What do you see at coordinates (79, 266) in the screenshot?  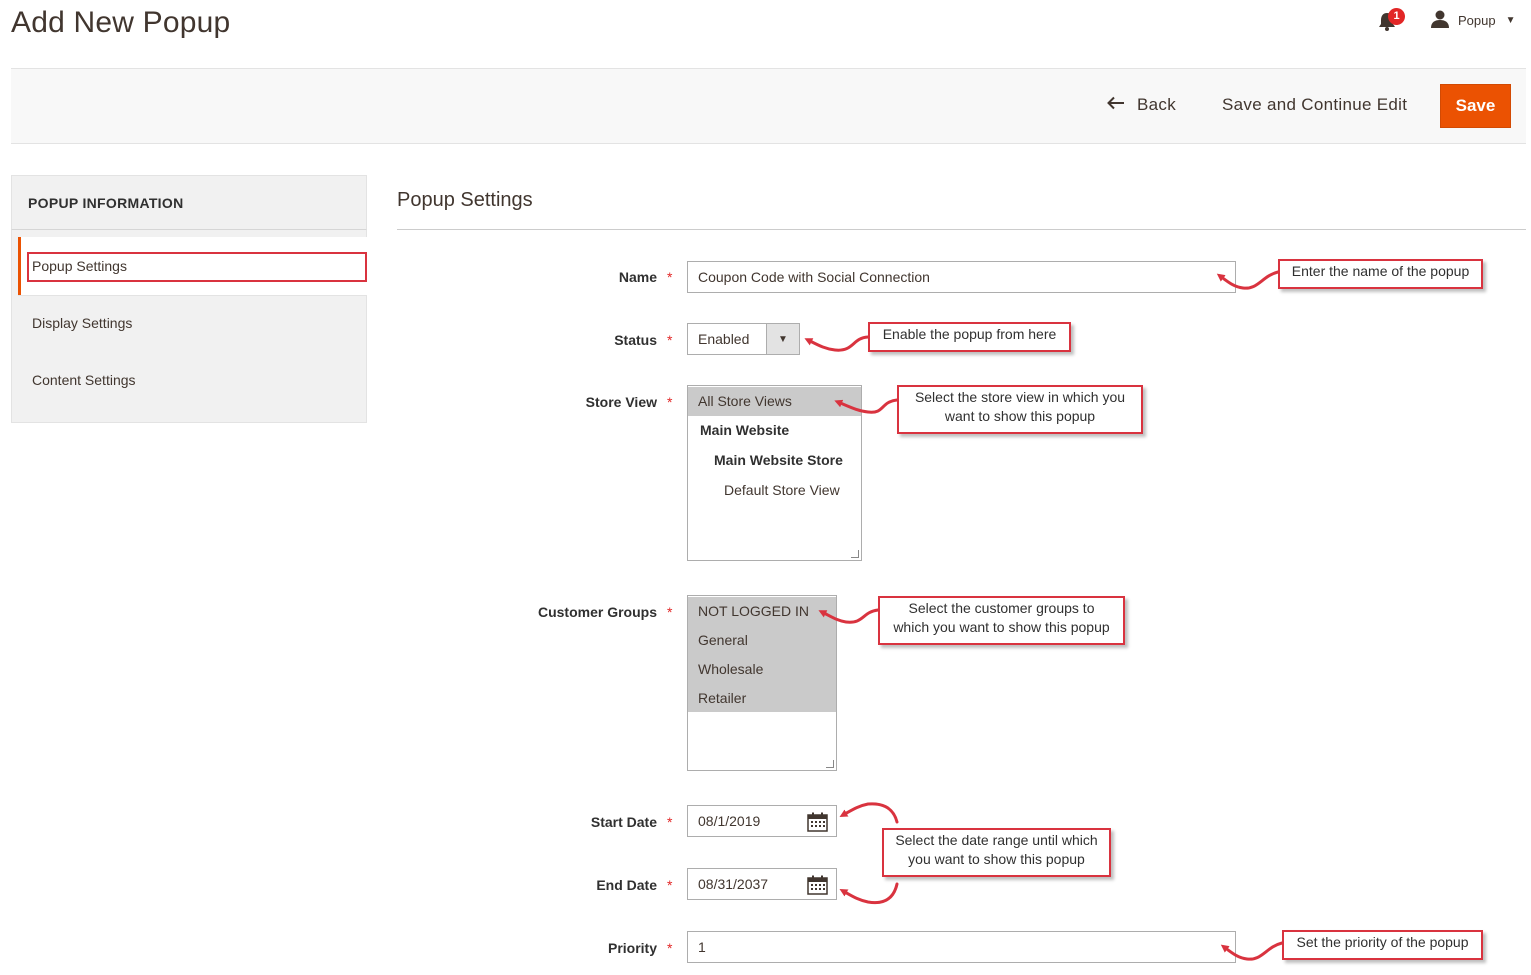 I see `sidebar-item-label: Popup Settings` at bounding box center [79, 266].